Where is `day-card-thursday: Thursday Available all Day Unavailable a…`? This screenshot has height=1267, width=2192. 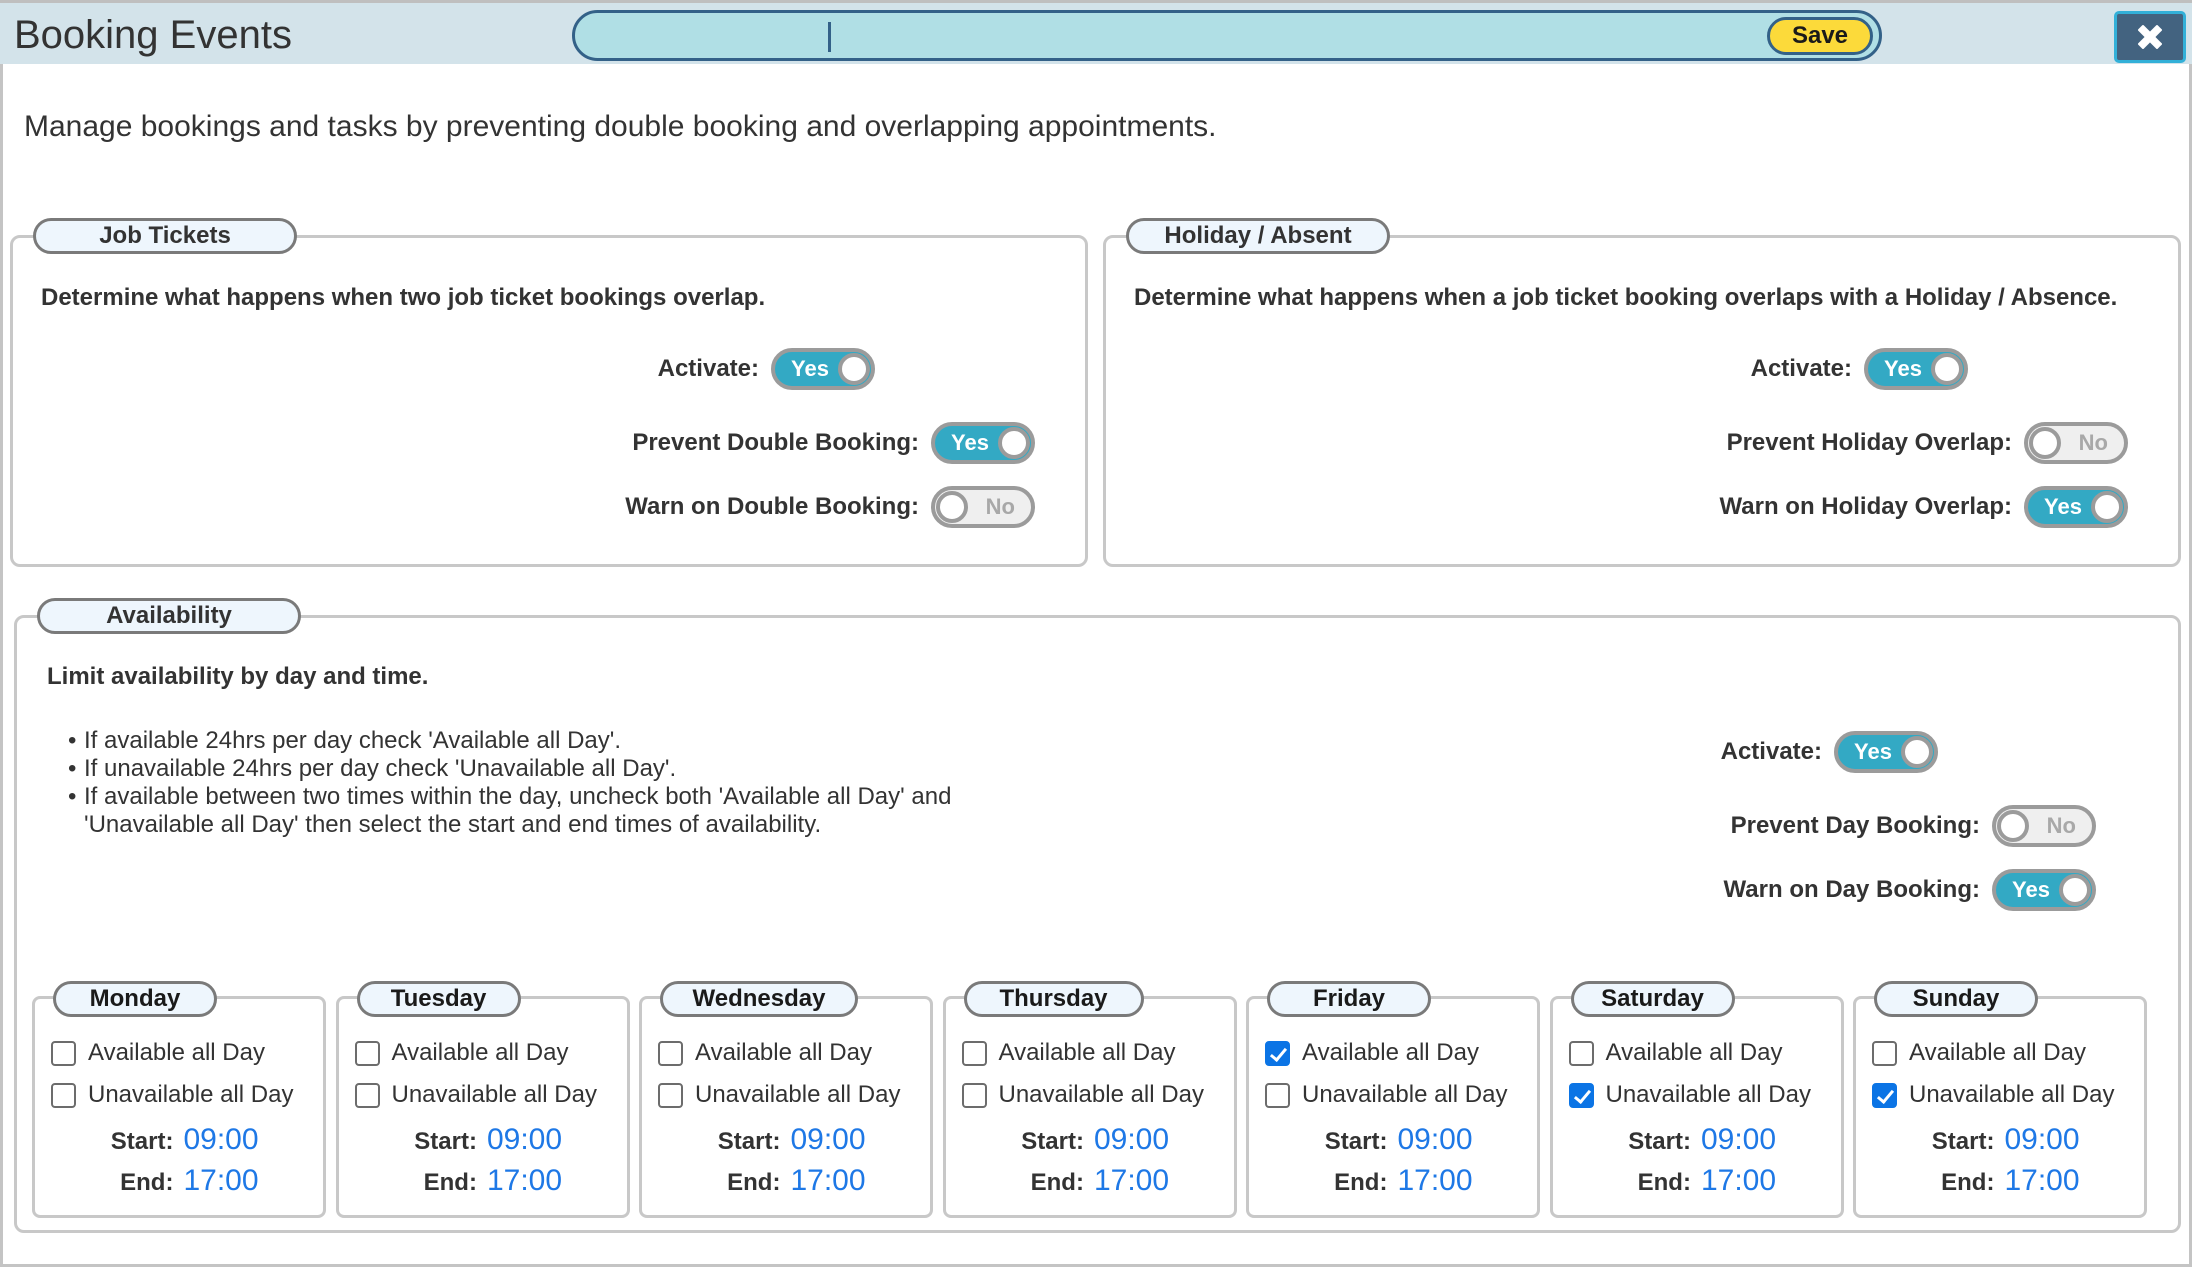
day-card-thursday: Thursday Available all Day Unavailable a… is located at coordinates (1089, 1099).